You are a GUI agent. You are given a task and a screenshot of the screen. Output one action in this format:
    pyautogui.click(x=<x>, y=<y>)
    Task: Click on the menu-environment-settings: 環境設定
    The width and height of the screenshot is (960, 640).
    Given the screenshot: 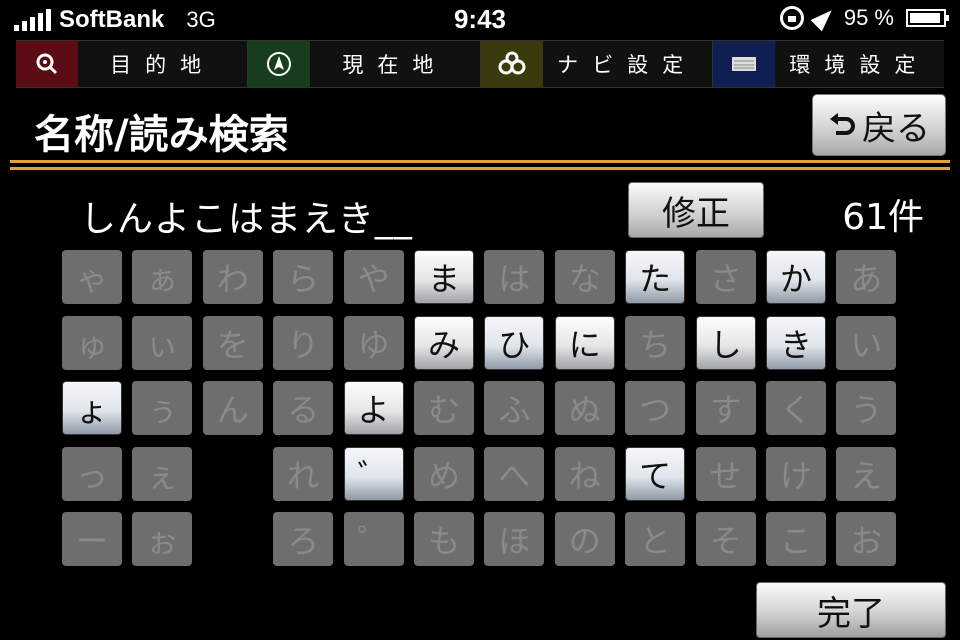 What is the action you would take?
    pyautogui.click(x=828, y=64)
    